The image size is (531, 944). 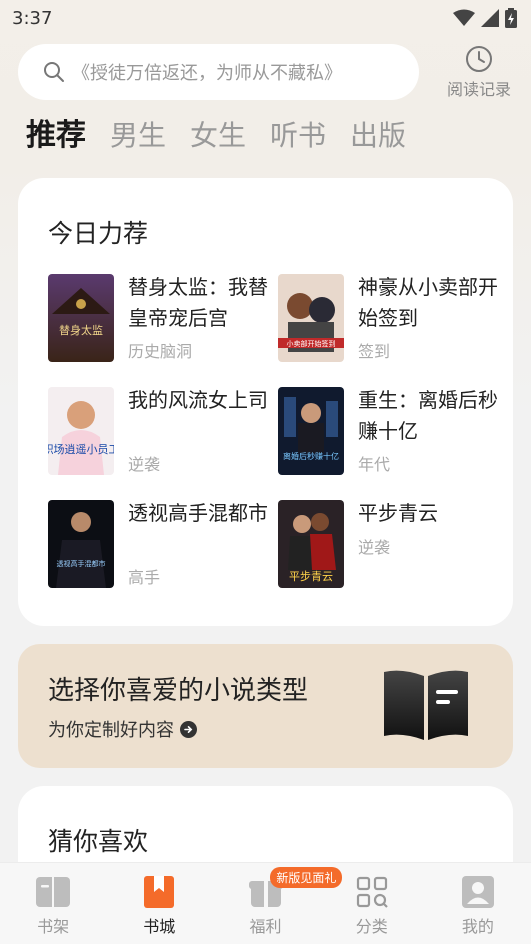 I want to click on reading-history-label: 阅读记录, so click(x=478, y=89).